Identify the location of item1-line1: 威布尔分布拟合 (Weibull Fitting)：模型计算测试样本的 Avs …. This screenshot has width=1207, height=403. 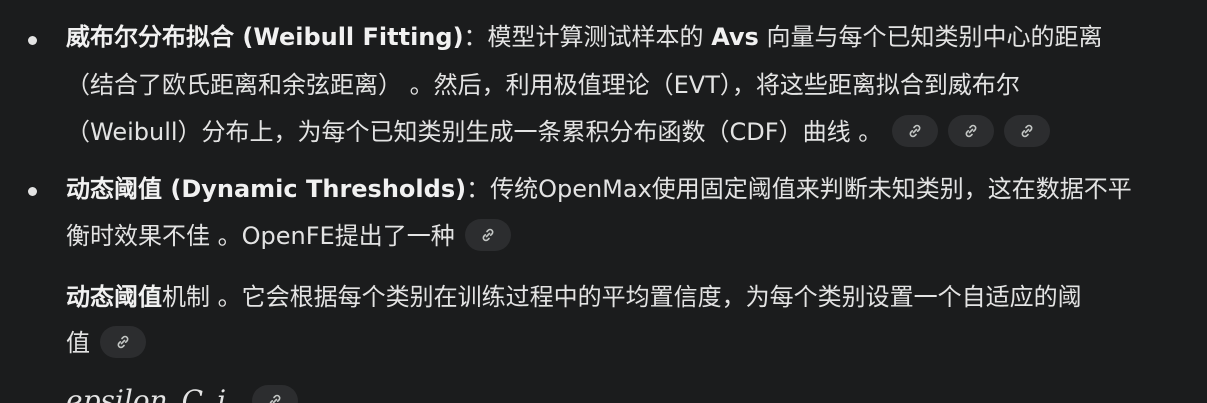
(584, 38).